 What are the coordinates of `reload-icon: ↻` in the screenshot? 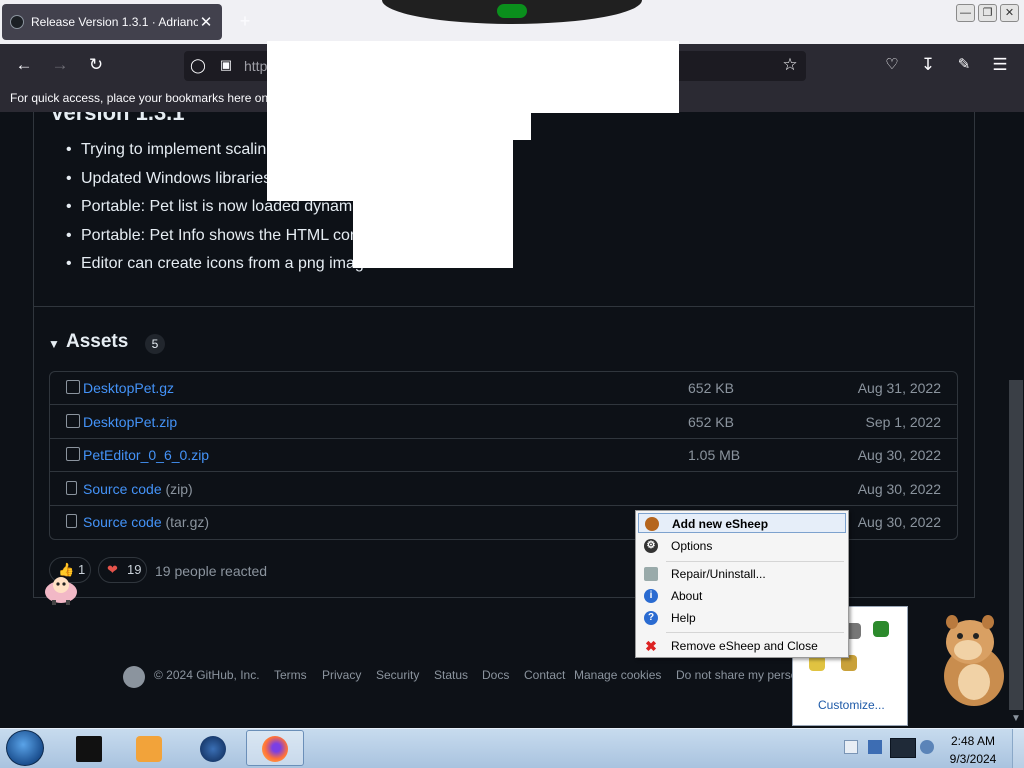 It's located at (96, 65).